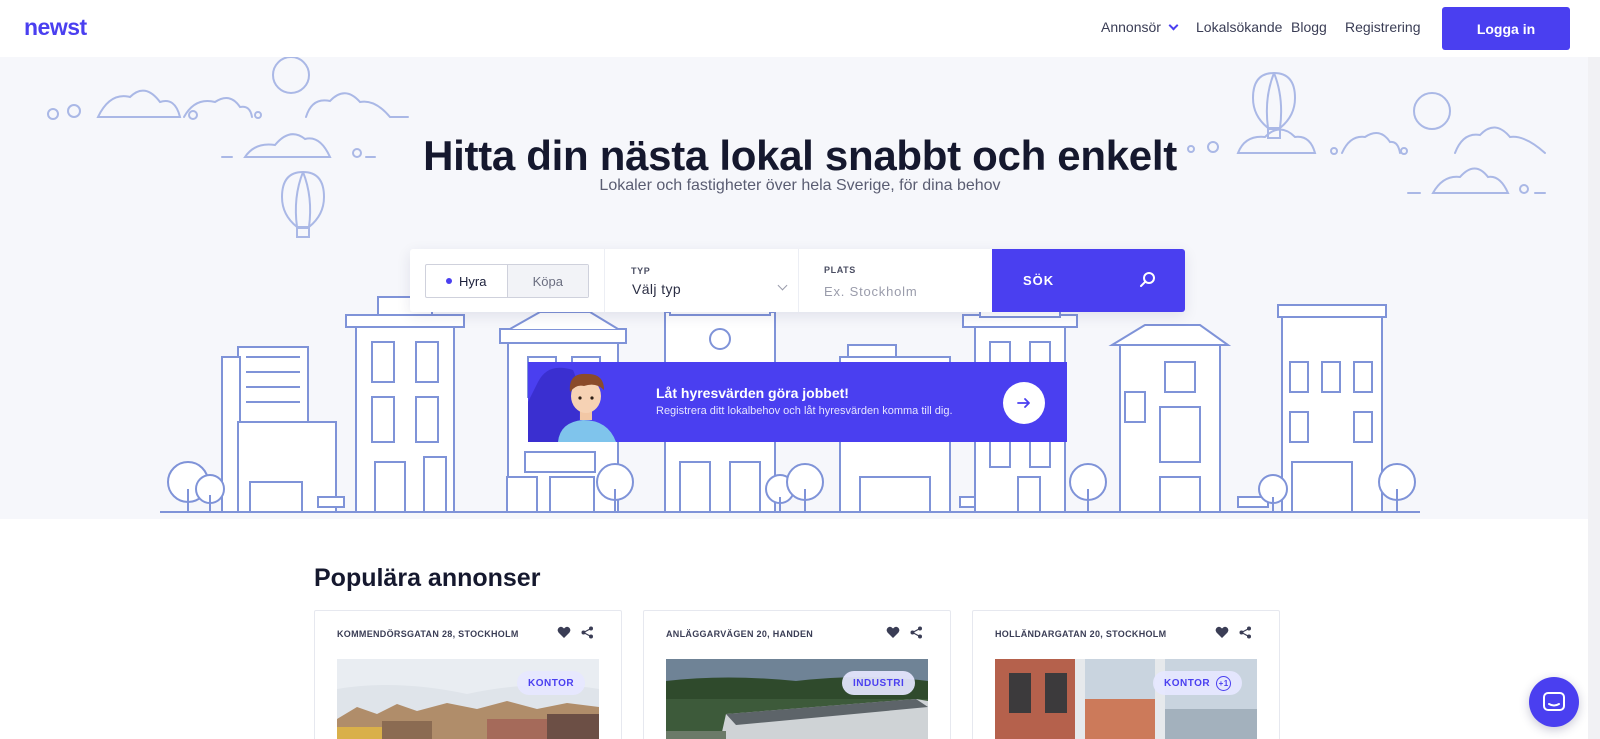 Image resolution: width=1600 pixels, height=739 pixels. I want to click on search-button-label: SÖK, so click(1039, 280).